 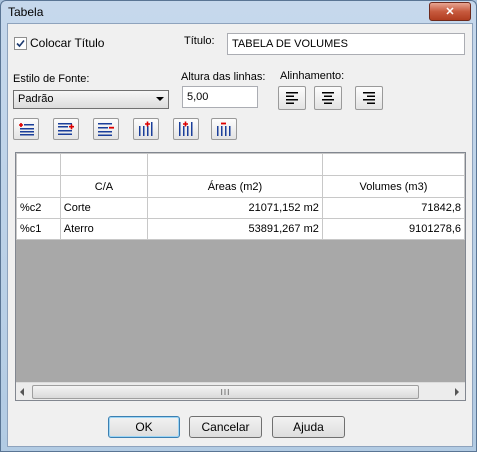 What do you see at coordinates (67, 43) in the screenshot?
I see `colocar-titulo-label: Colocar Título` at bounding box center [67, 43].